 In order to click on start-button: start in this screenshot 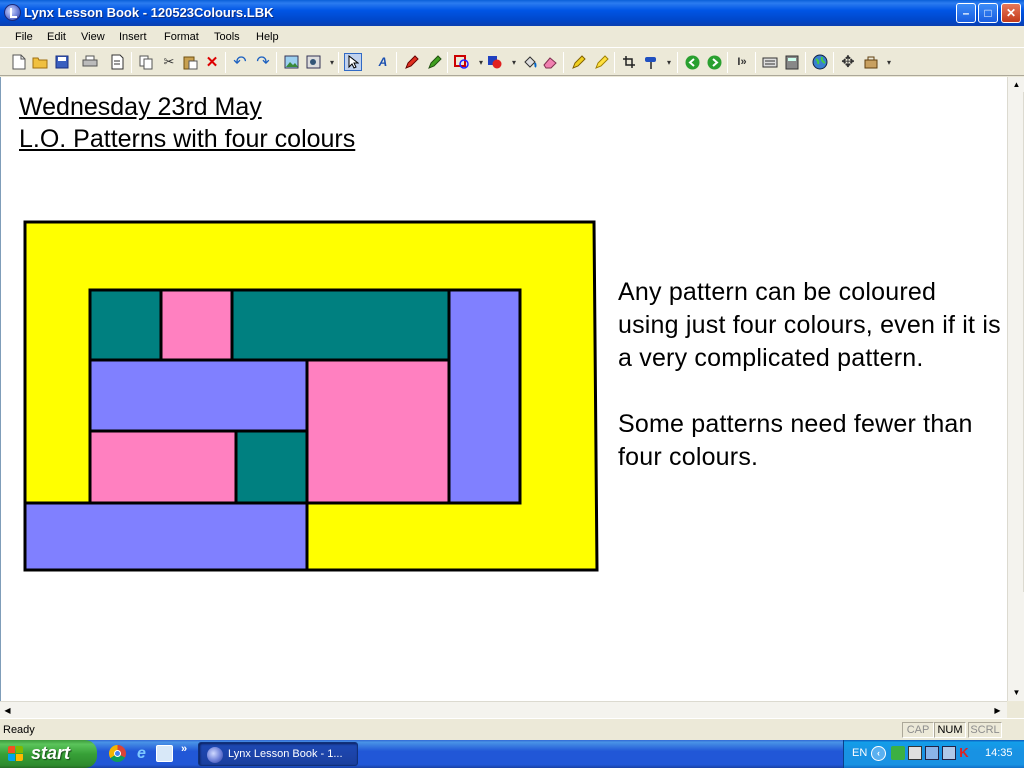, I will do `click(48, 754)`.